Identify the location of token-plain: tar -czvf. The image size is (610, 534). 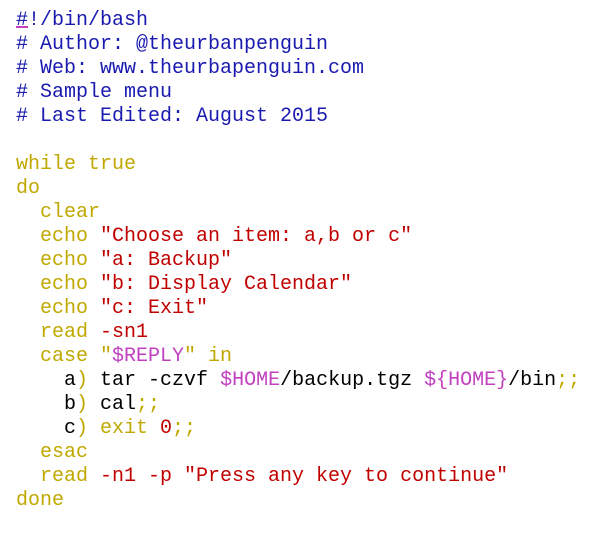
(154, 380).